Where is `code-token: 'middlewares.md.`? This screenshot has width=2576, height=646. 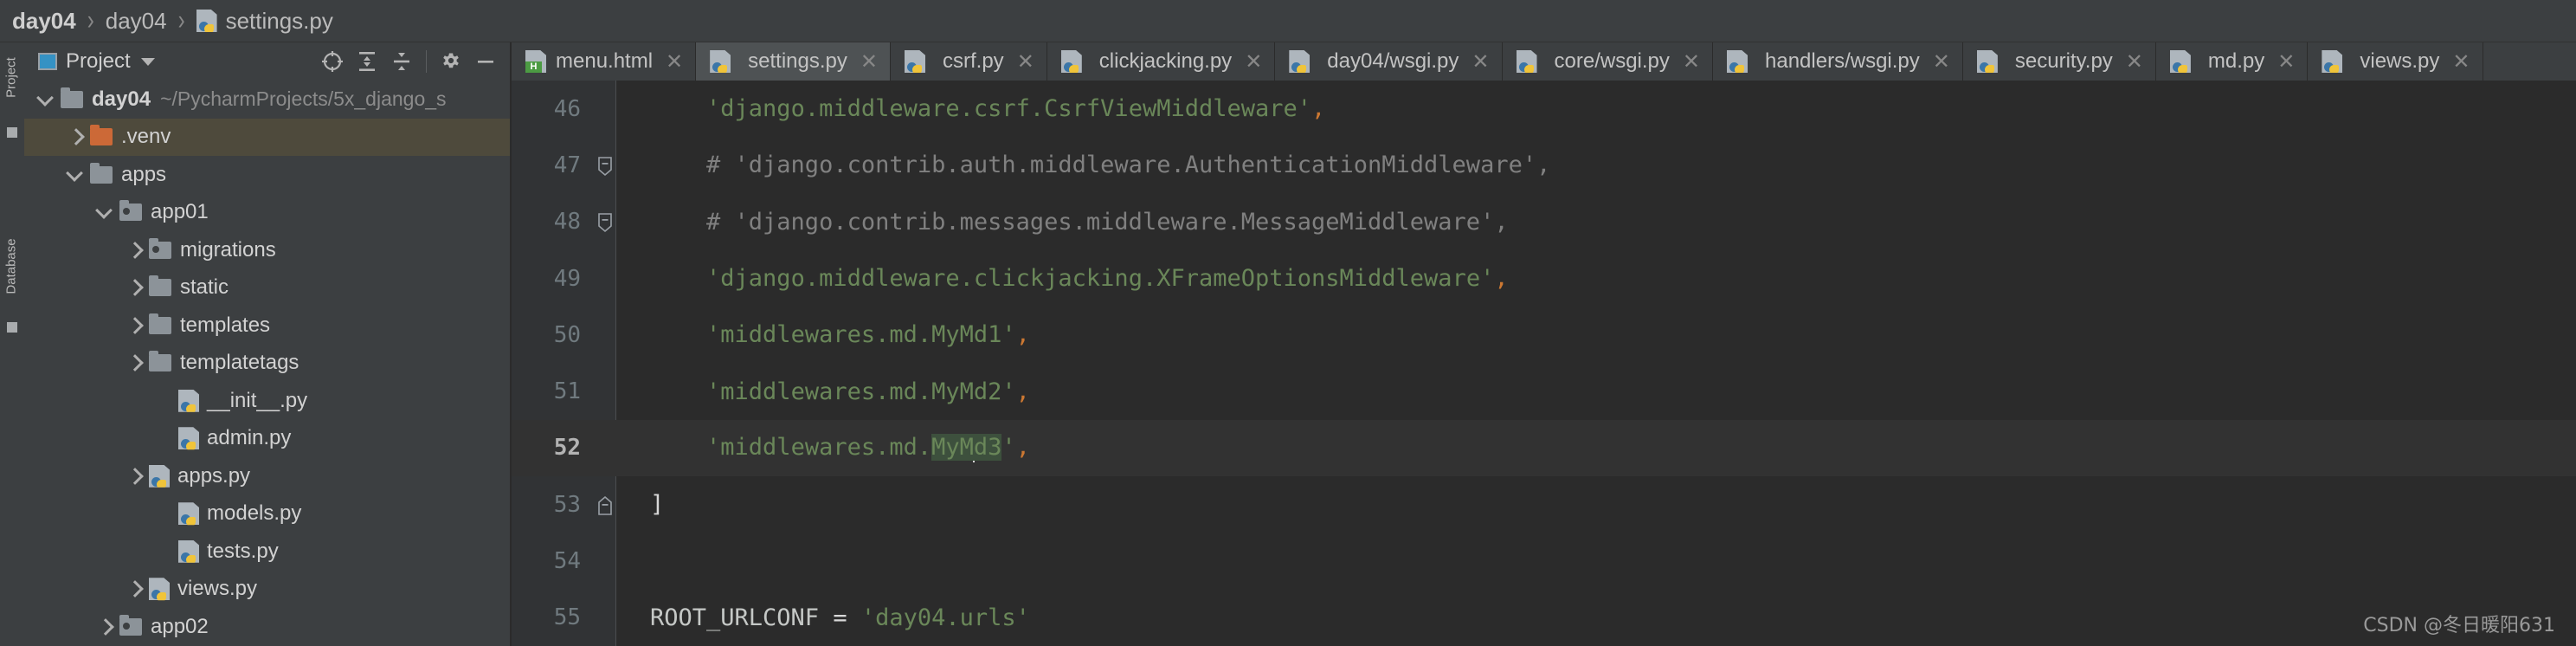 code-token: 'middlewares.md. is located at coordinates (819, 448).